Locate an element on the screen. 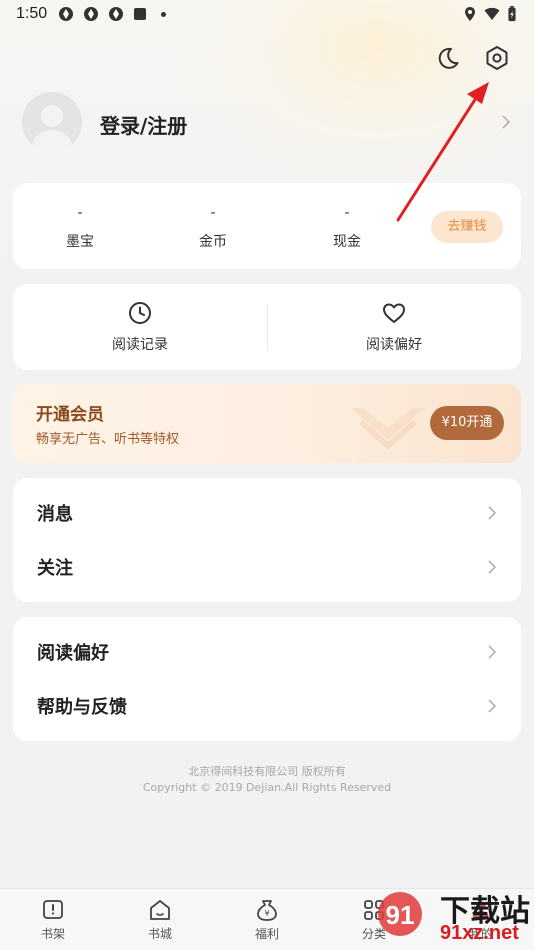  assets-card: - 墨宝 - 金币 - 现金 去赚钱 is located at coordinates (267, 226).